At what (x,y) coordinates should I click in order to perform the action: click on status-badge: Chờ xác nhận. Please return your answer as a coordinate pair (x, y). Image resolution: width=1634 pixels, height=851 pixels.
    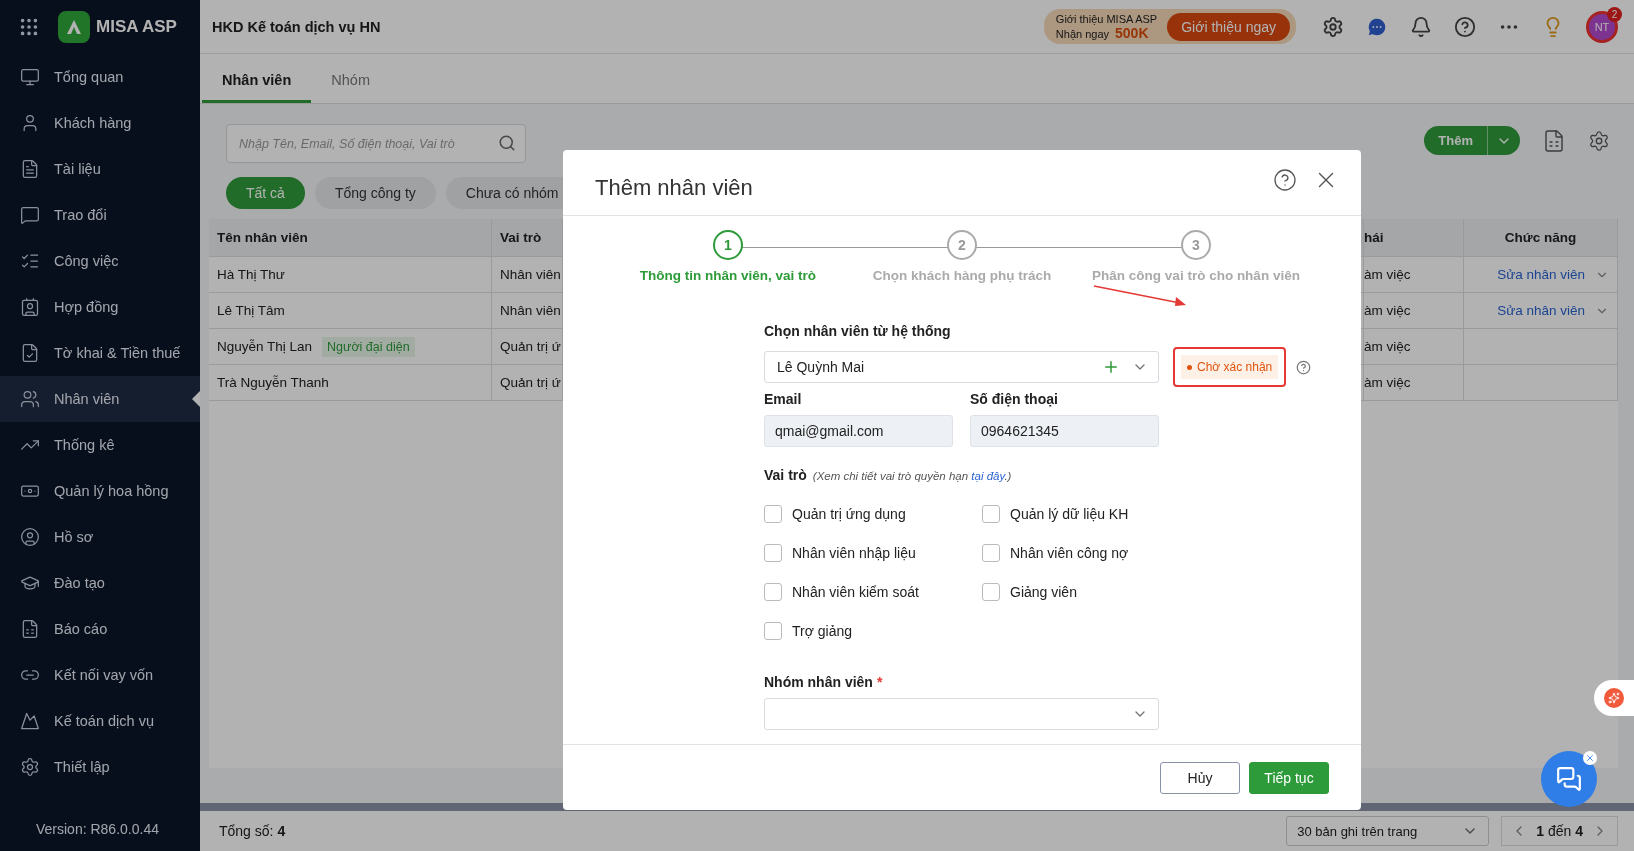
    Looking at the image, I should click on (1230, 367).